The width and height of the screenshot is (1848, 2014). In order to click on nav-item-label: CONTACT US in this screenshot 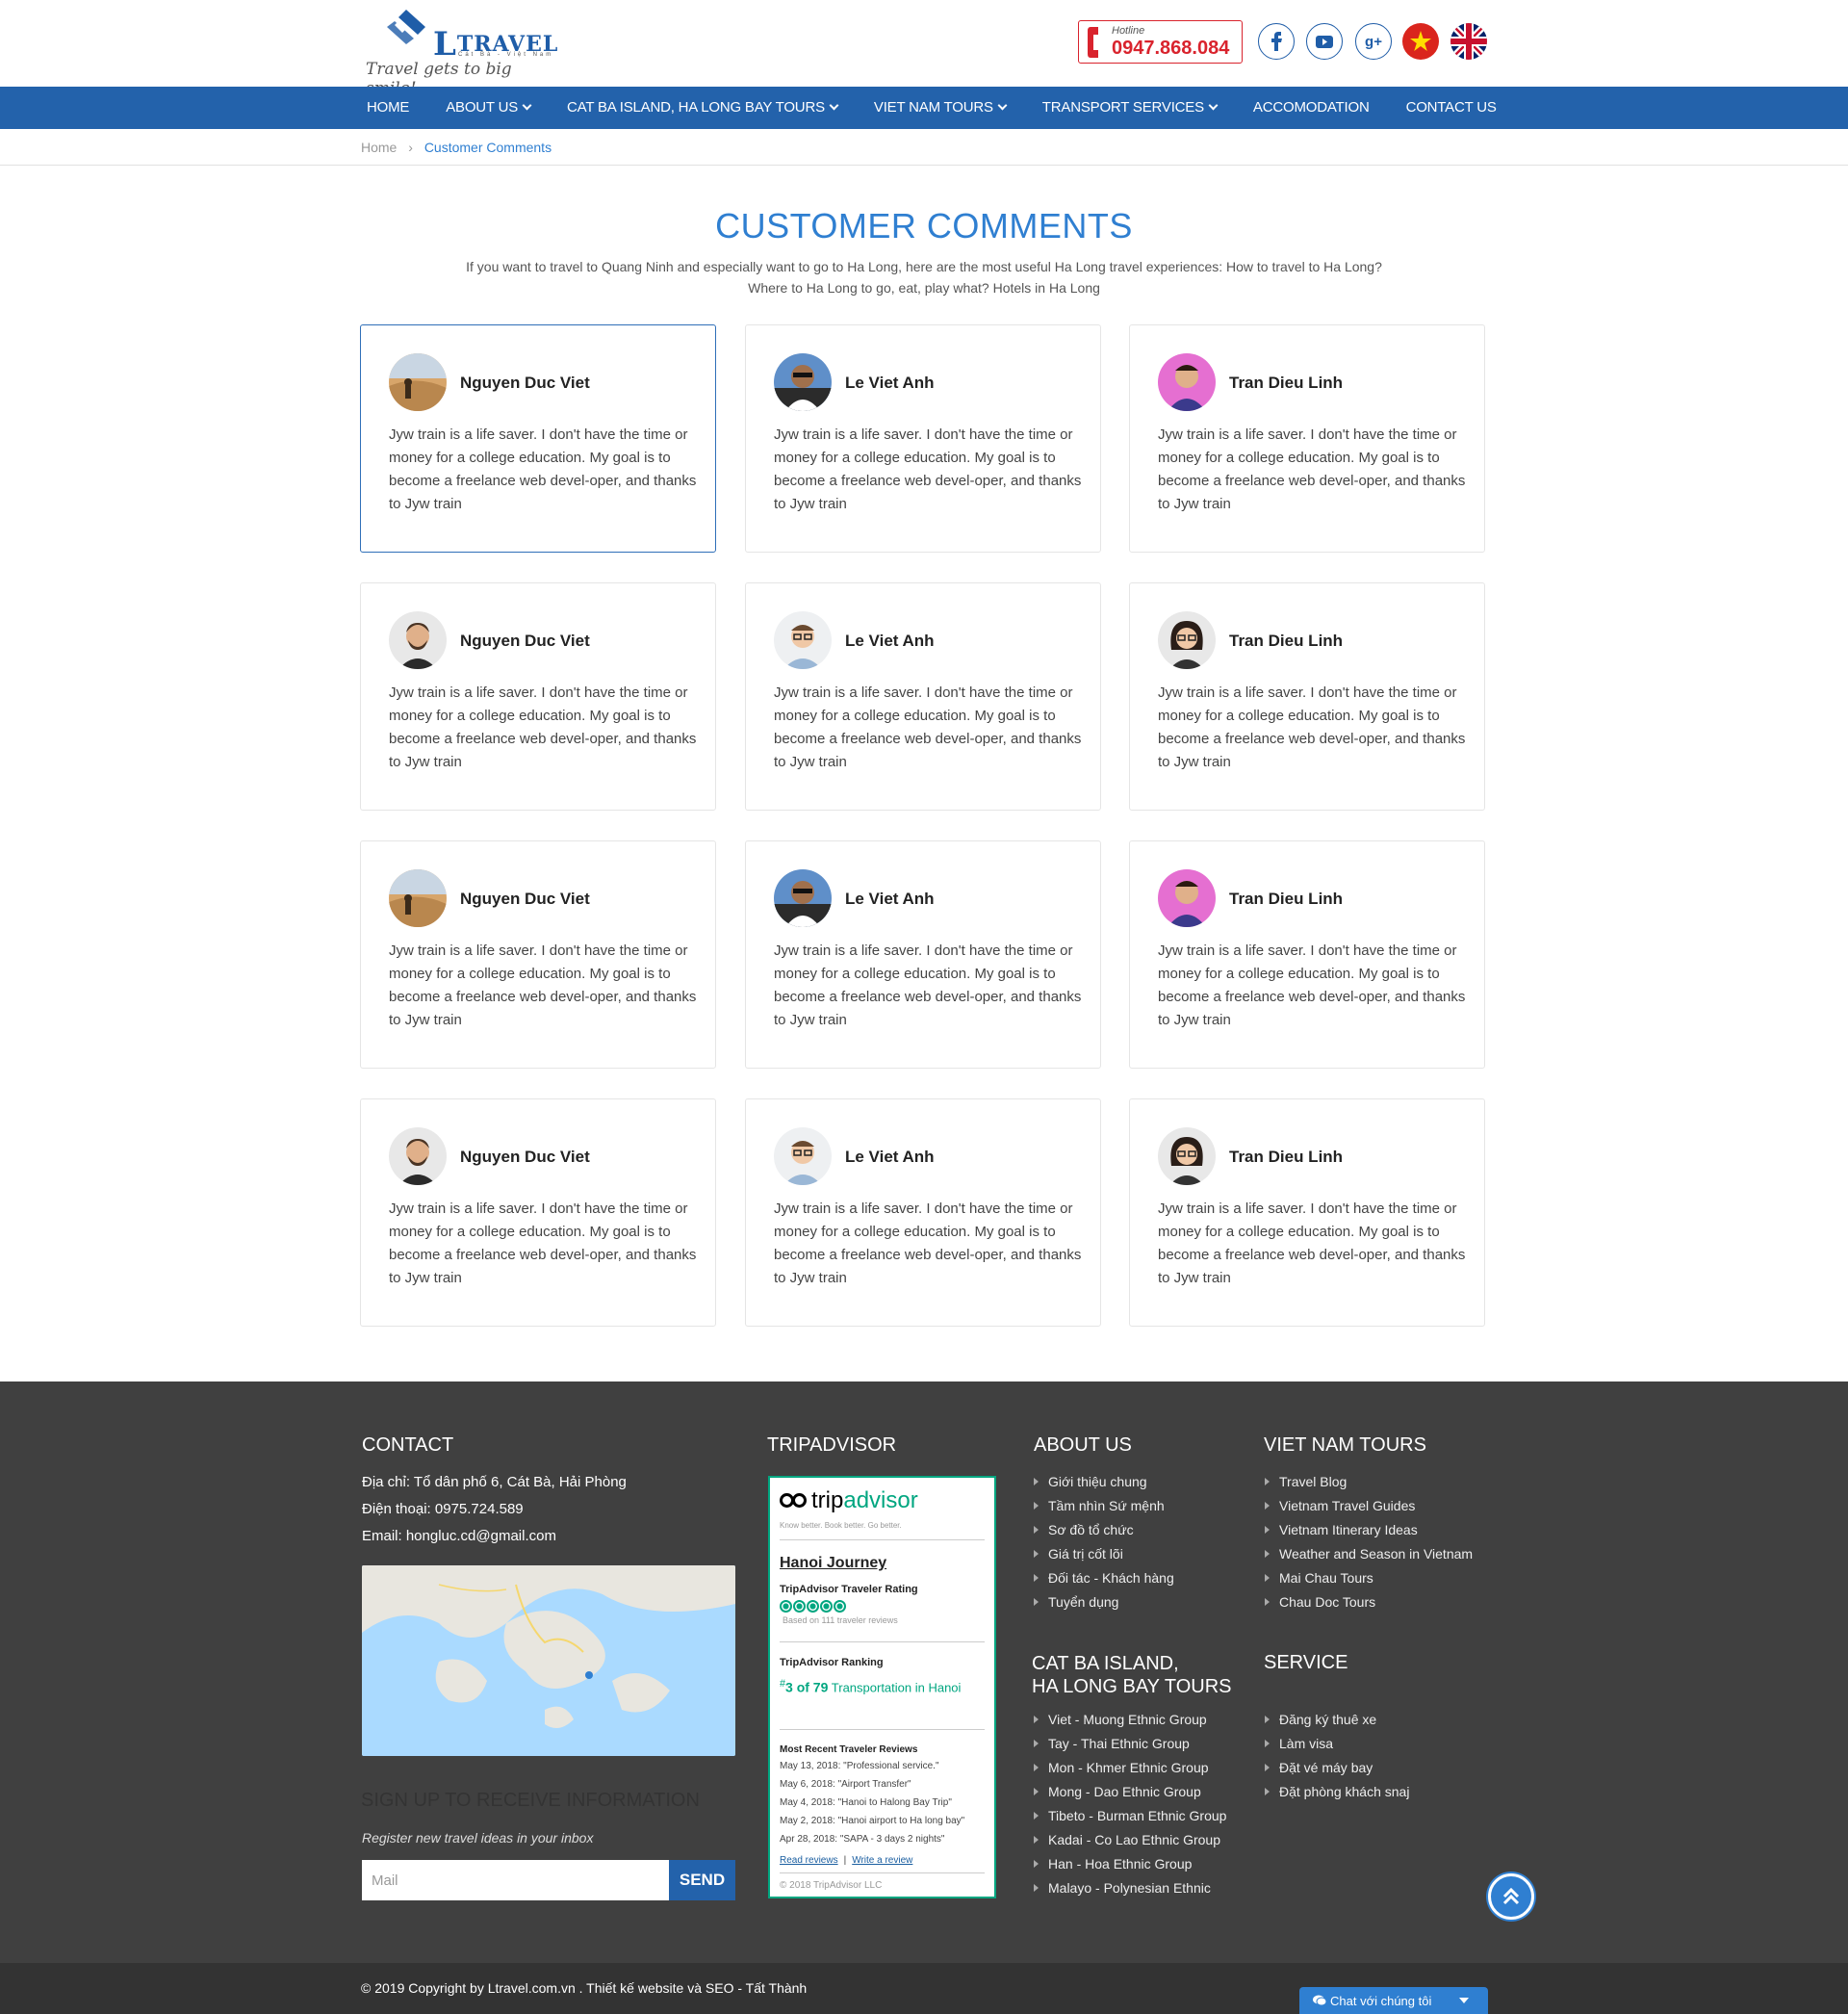, I will do `click(1451, 107)`.